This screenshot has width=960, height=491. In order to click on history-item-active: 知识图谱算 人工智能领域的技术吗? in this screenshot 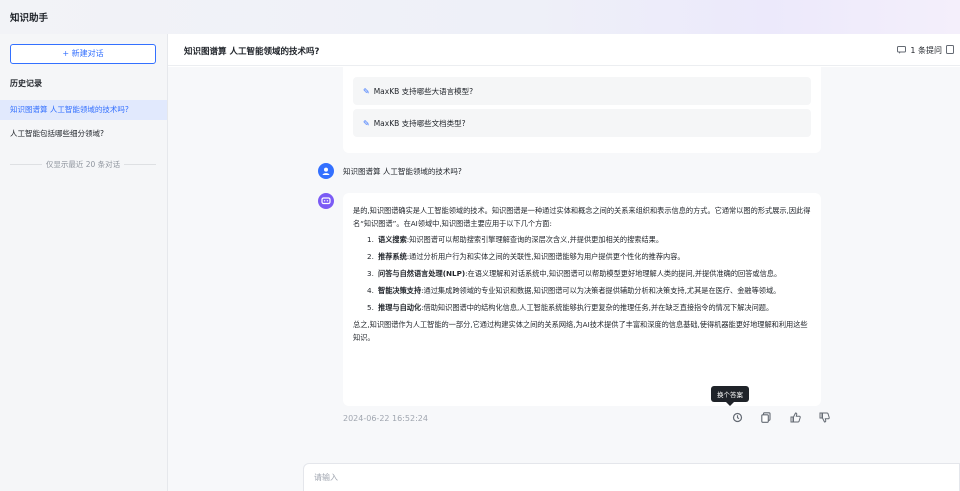, I will do `click(83, 110)`.